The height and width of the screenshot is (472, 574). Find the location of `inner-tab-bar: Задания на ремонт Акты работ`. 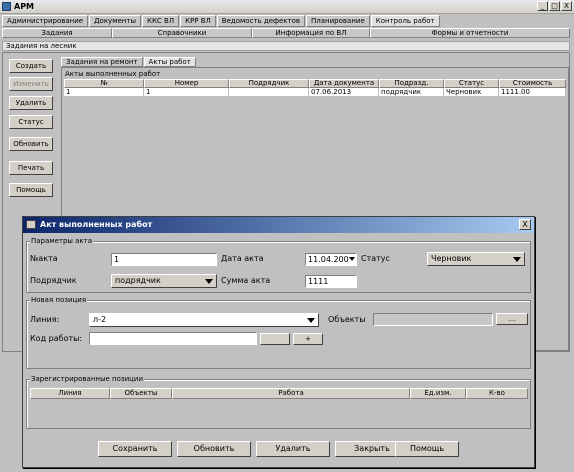

inner-tab-bar: Задания на ремонт Акты работ is located at coordinates (129, 62).